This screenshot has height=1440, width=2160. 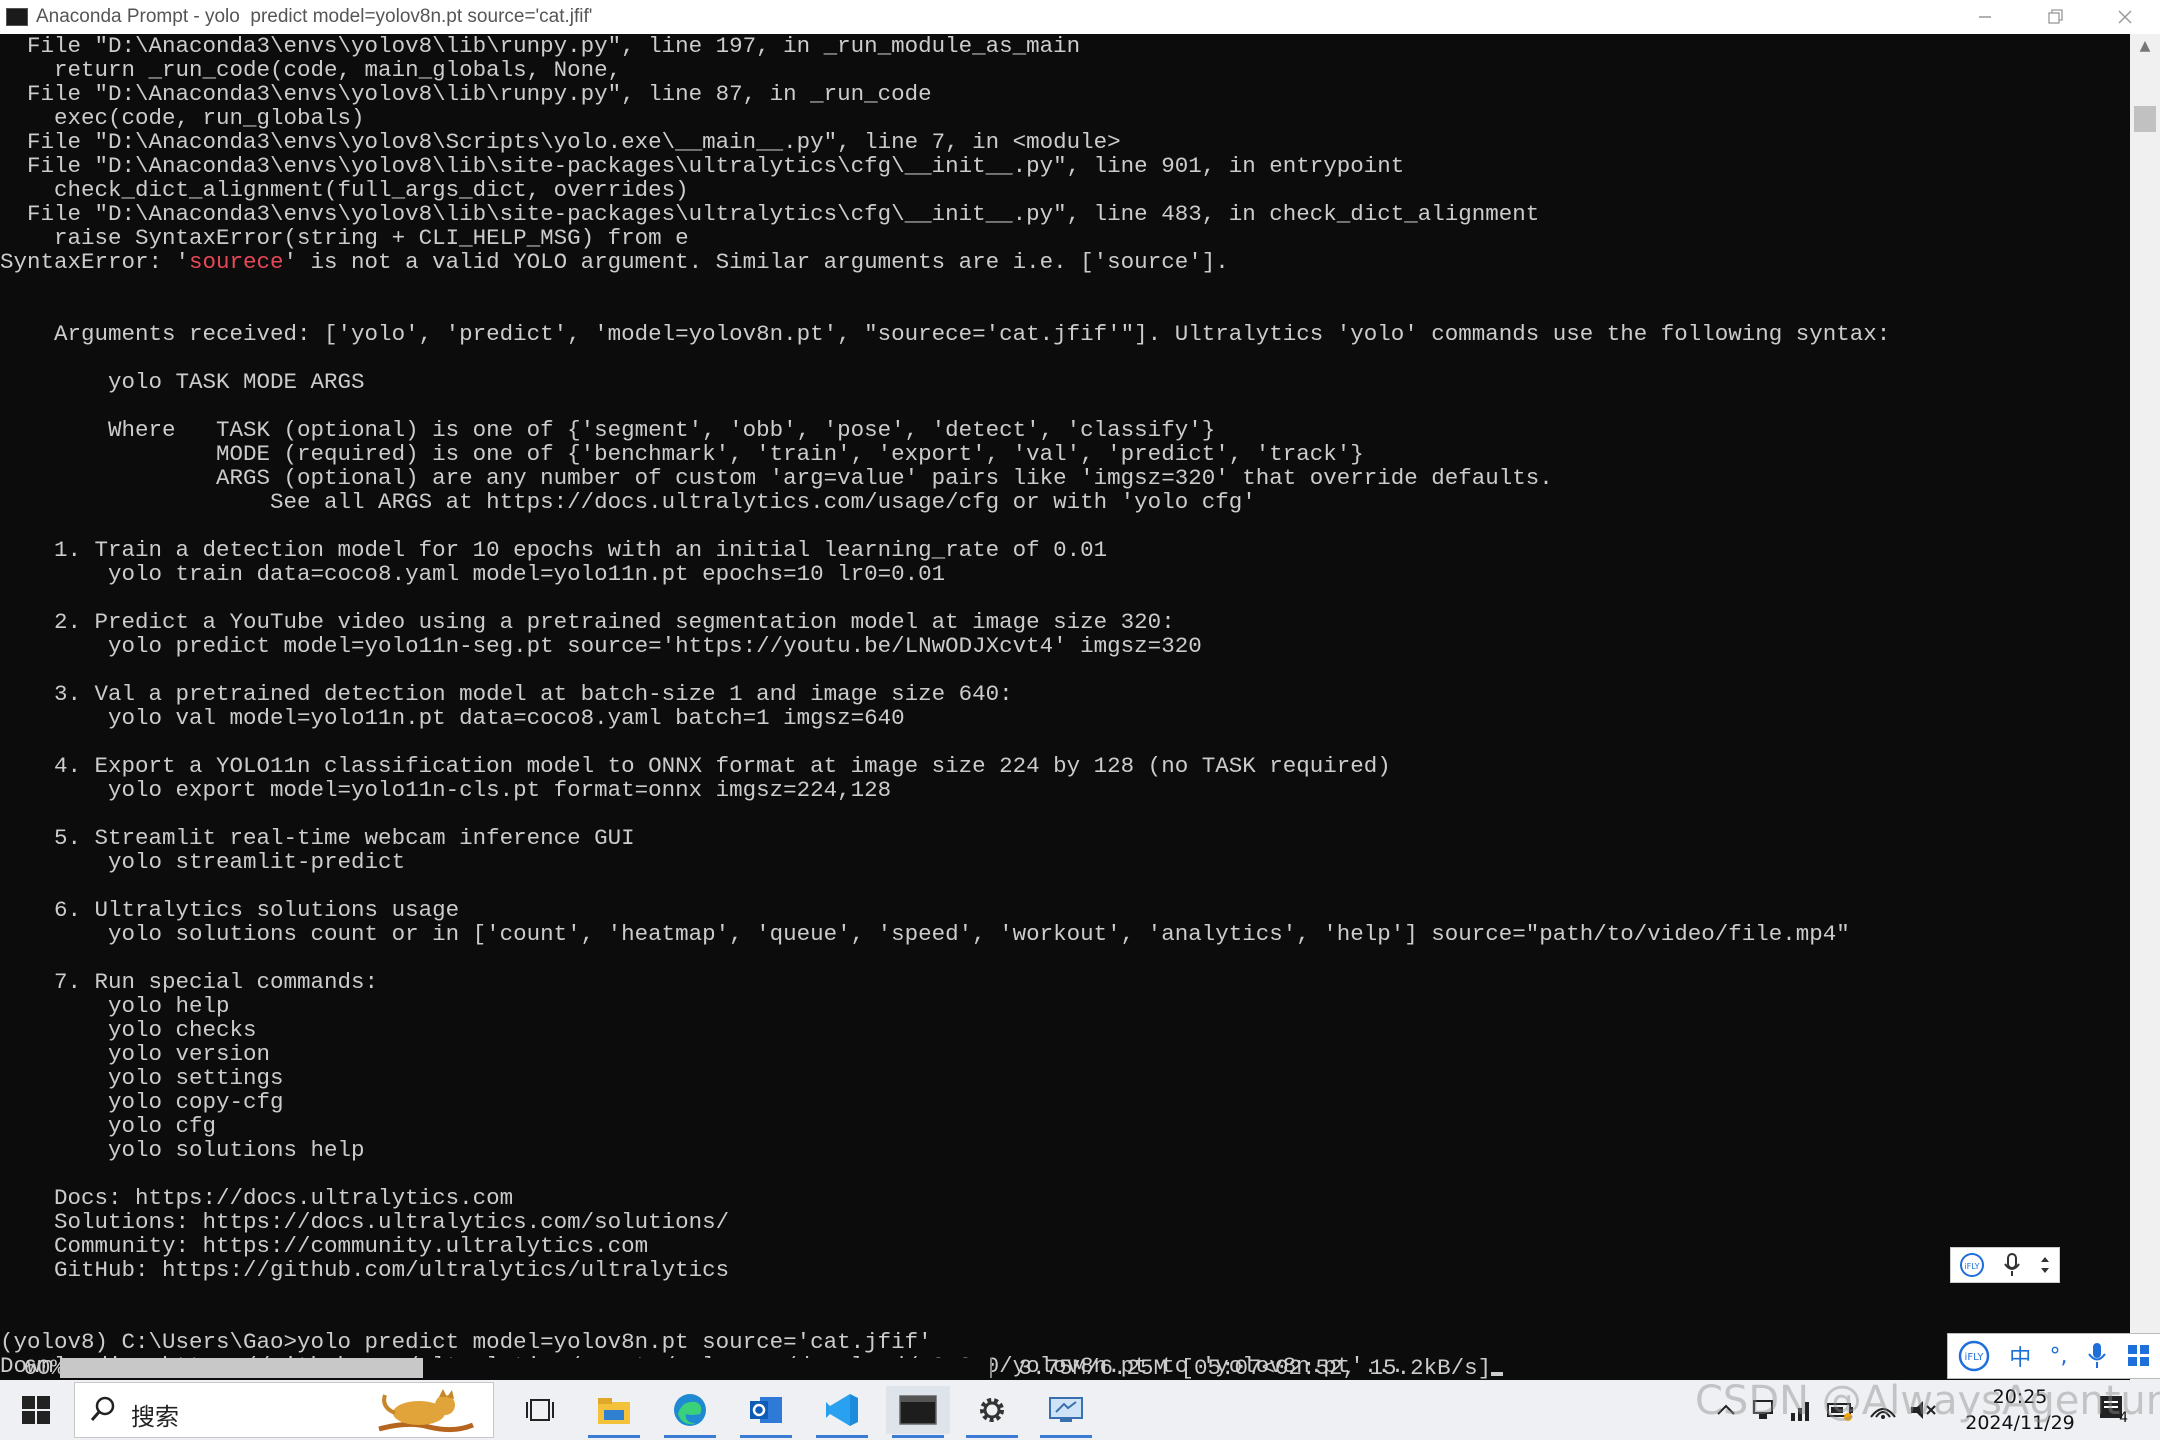 I want to click on taskbar-outlook, so click(x=766, y=1412).